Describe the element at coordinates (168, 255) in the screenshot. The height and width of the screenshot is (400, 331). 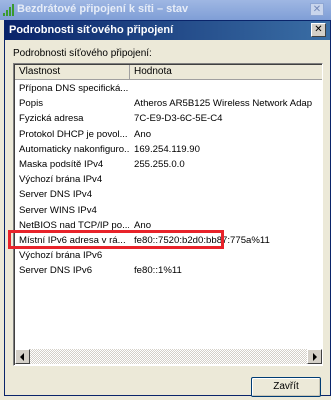
I see `list-item: Výchozí brána IPv6` at that location.